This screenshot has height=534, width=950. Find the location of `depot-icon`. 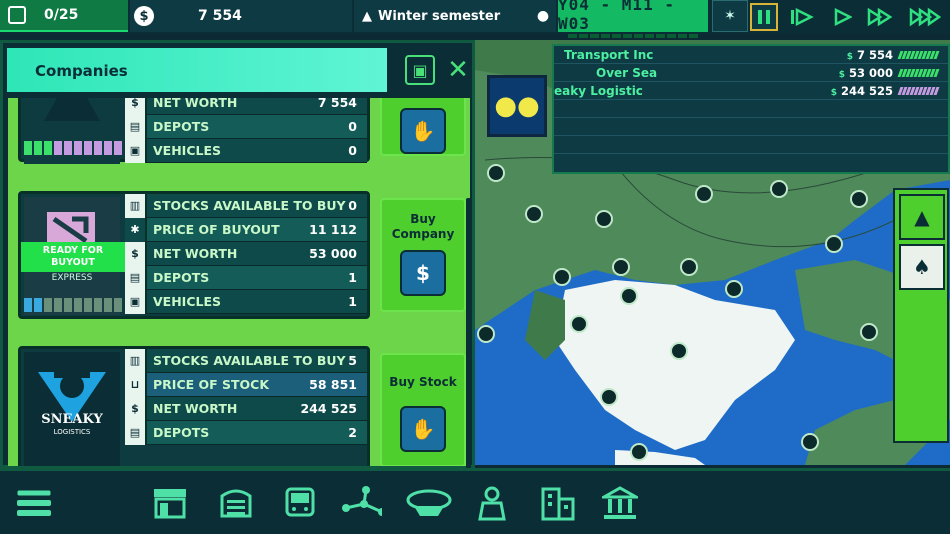

depot-icon is located at coordinates (236, 503).